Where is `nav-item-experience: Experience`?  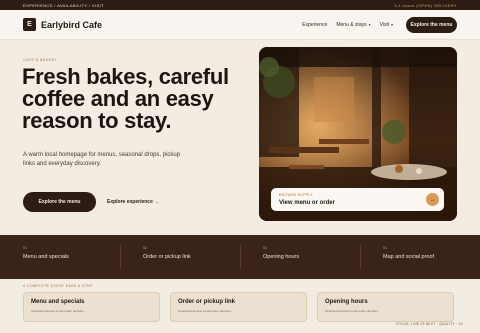
nav-item-experience: Experience is located at coordinates (314, 25).